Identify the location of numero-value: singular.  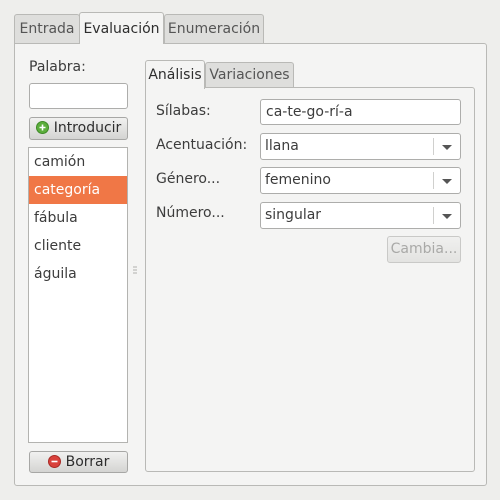
(293, 215).